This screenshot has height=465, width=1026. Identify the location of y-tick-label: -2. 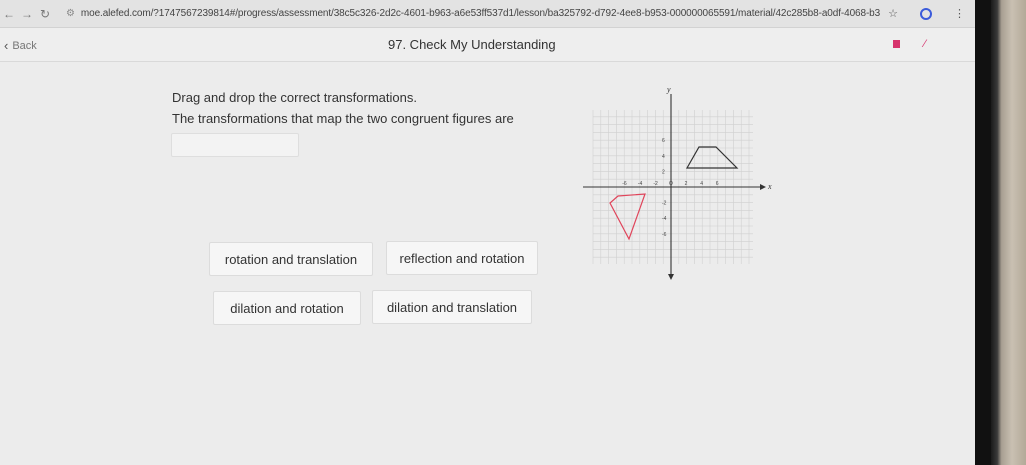
(664, 204).